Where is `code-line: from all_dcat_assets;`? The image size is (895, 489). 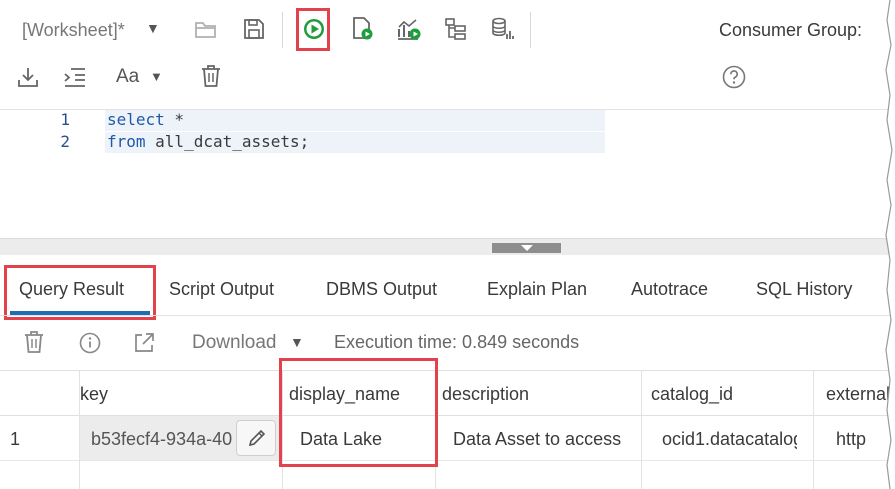 code-line: from all_dcat_assets; is located at coordinates (208, 141).